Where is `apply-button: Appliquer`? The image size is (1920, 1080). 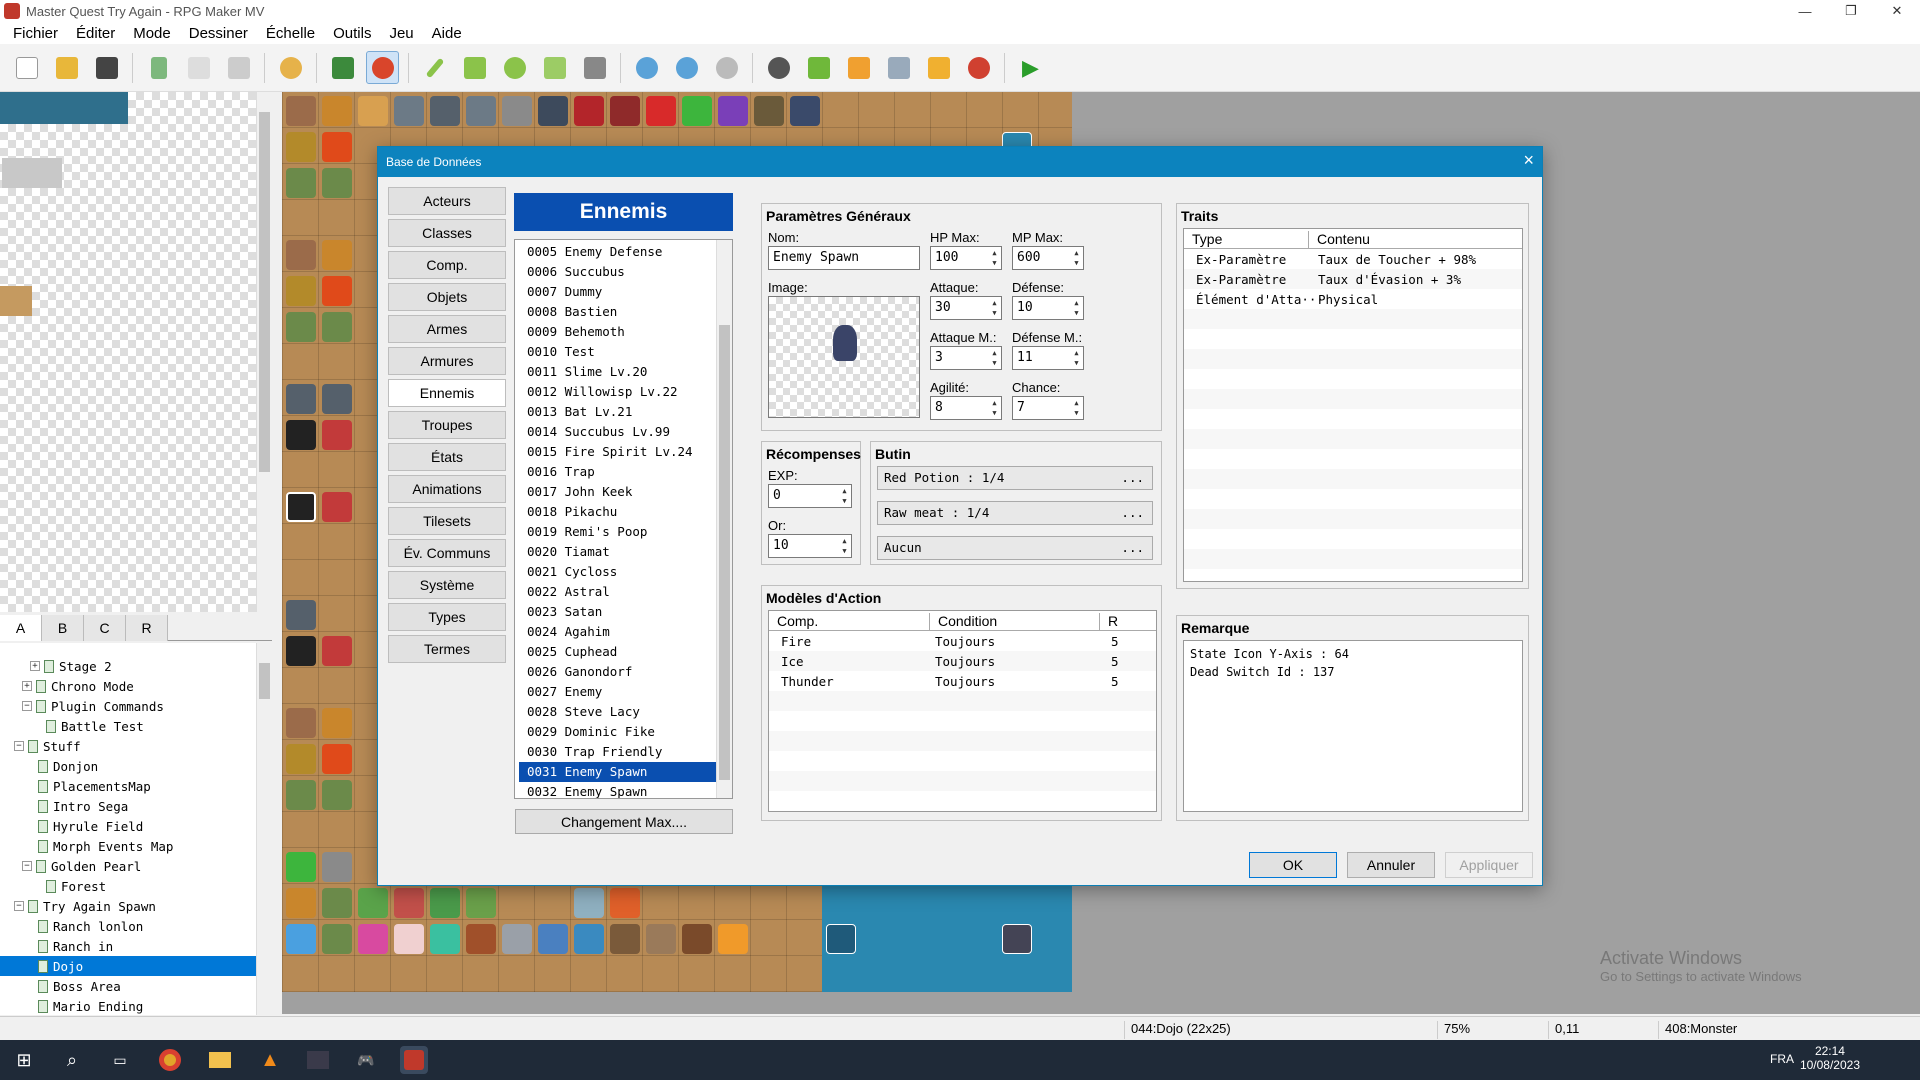
apply-button: Appliquer is located at coordinates (1489, 865).